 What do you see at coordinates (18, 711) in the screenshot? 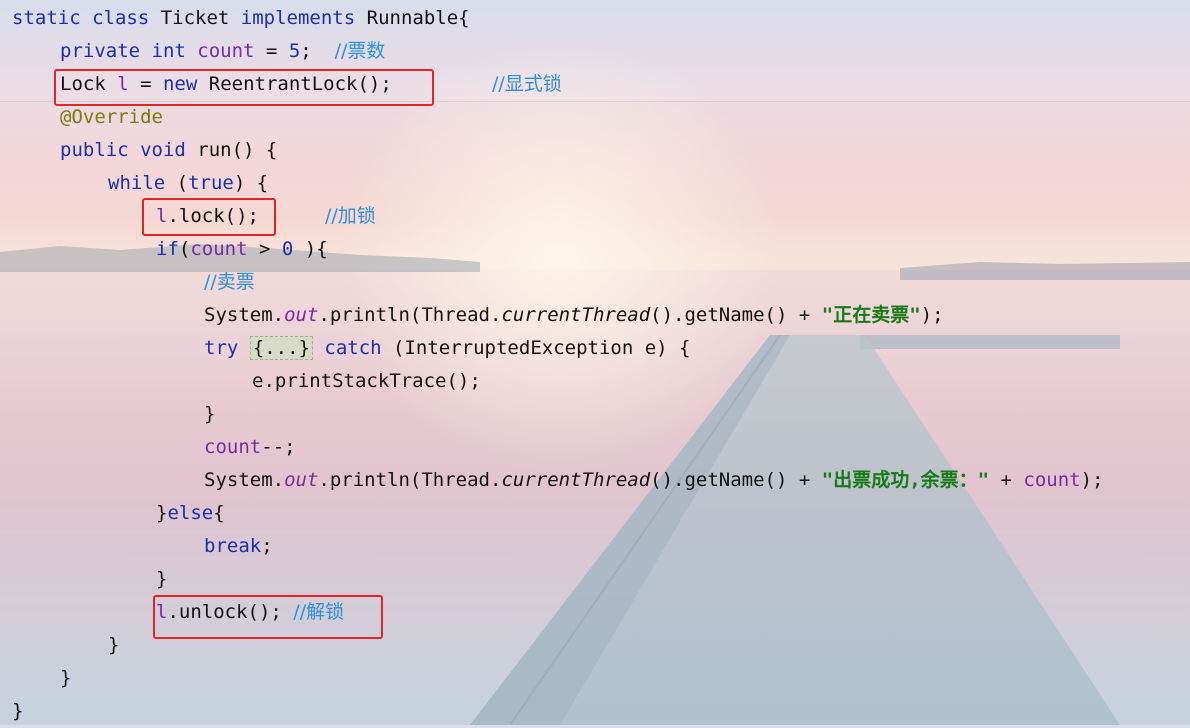
I see `code-line-22: }` at bounding box center [18, 711].